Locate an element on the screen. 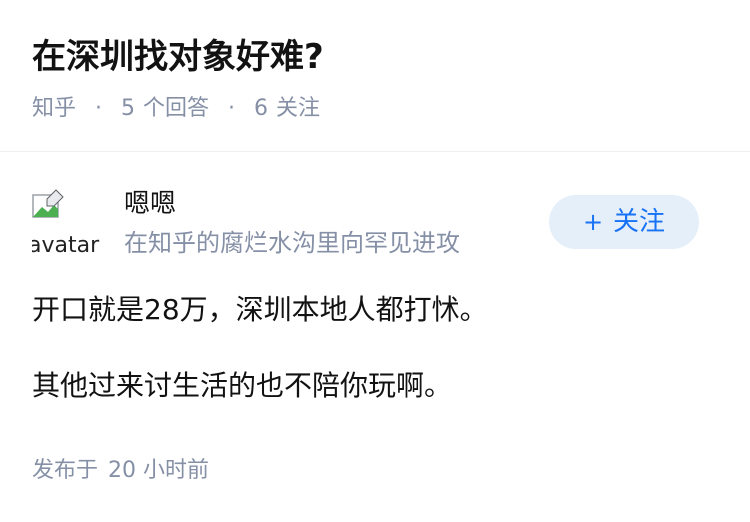 This screenshot has width=750, height=522. author-name: 嗯嗯 is located at coordinates (150, 204).